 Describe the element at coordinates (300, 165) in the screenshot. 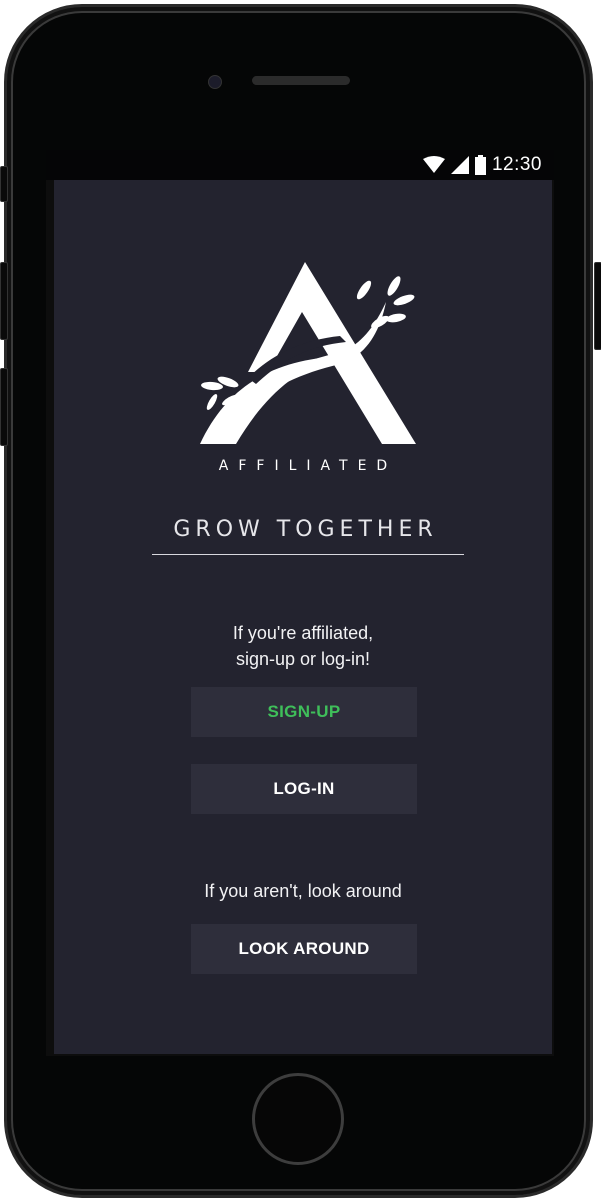

I see `status-bar: 12:30` at that location.